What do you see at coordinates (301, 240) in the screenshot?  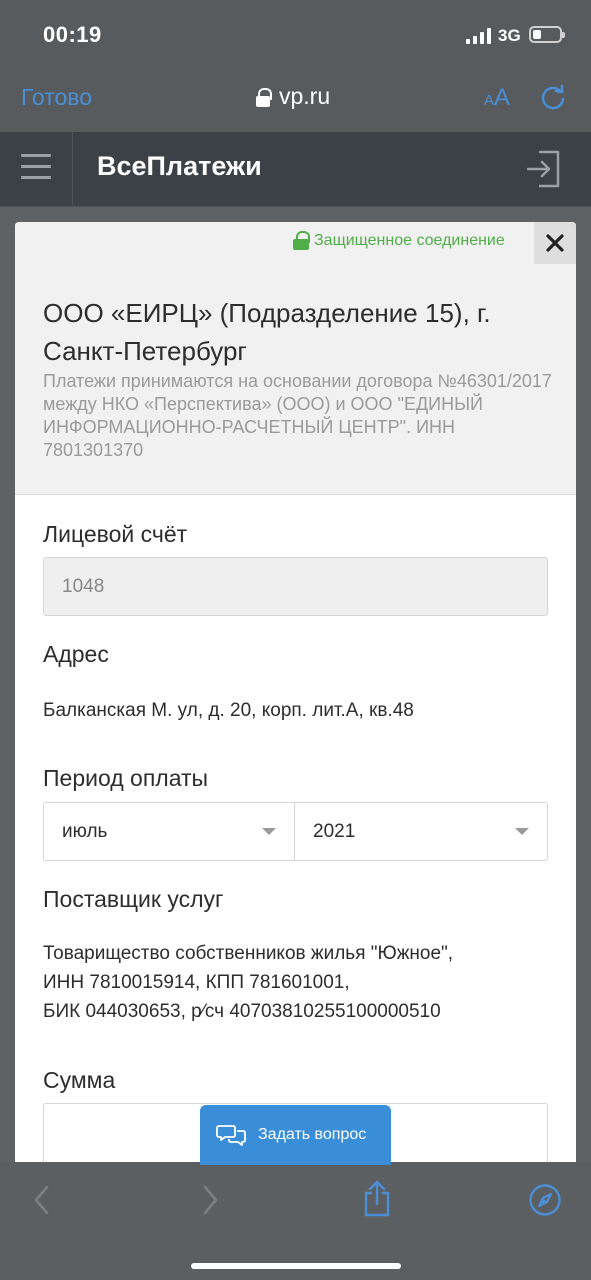 I see `secure-lock-icon` at bounding box center [301, 240].